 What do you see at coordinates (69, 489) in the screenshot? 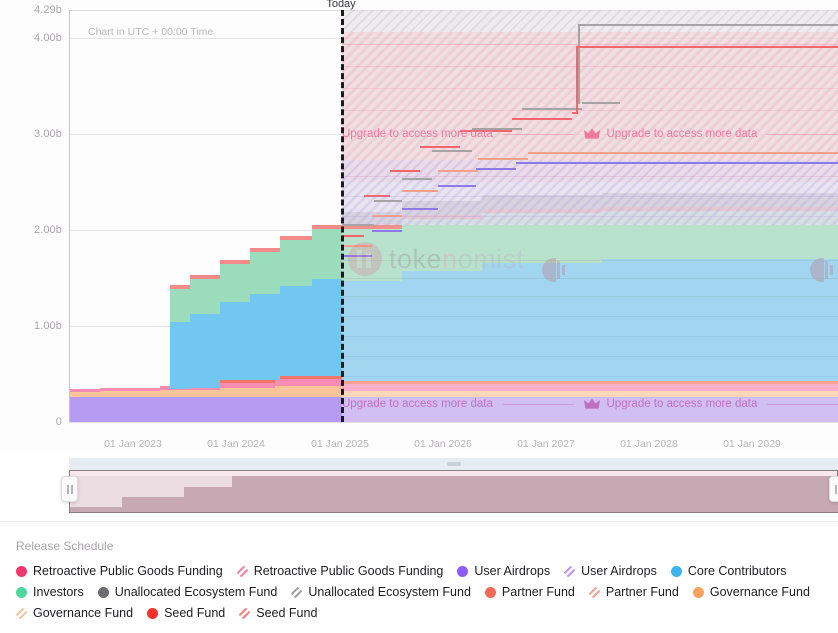
I see `range-handle-left` at bounding box center [69, 489].